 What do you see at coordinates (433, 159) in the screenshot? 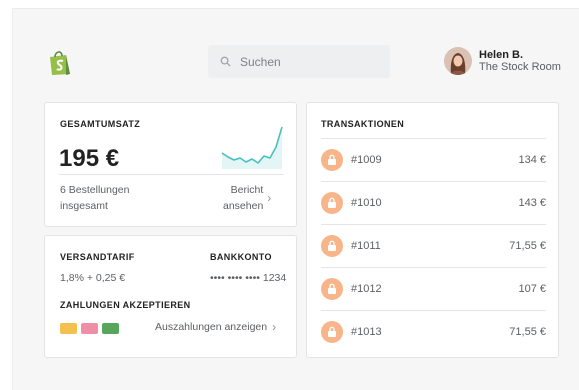
I see `transaction-row: #1009 134 €` at bounding box center [433, 159].